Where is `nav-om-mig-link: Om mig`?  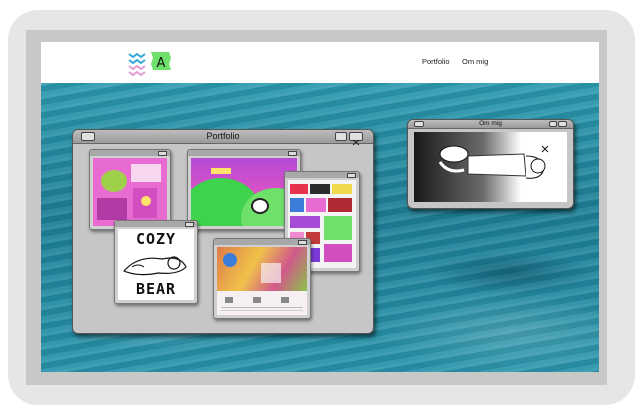
nav-om-mig-link: Om mig is located at coordinates (475, 61).